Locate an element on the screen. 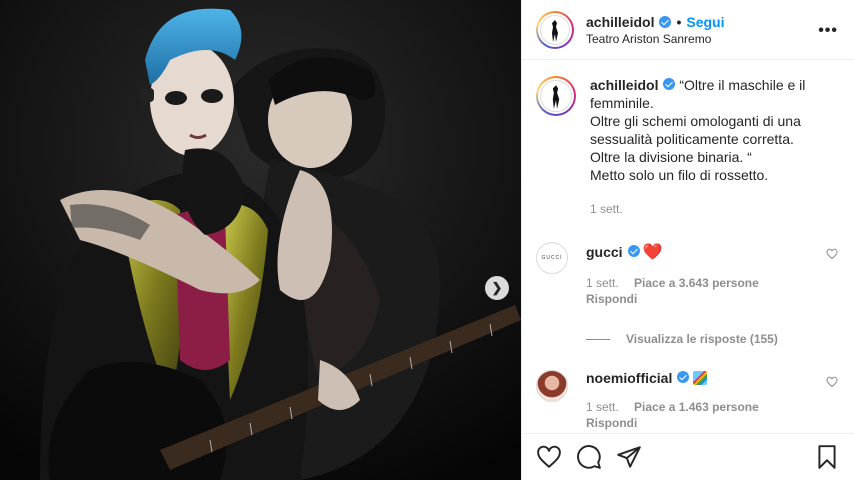  comment-username: noemiofficial is located at coordinates (629, 378).